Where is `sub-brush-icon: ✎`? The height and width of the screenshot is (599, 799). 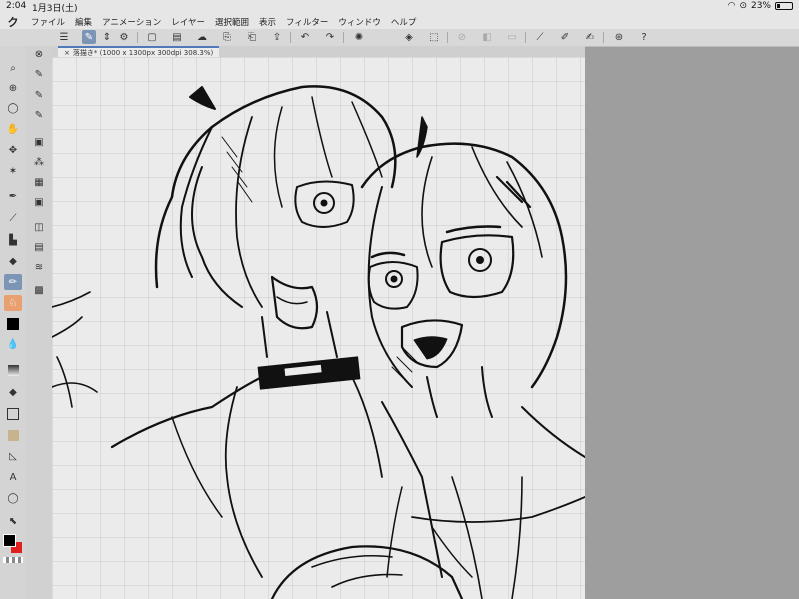 sub-brush-icon: ✎ is located at coordinates (39, 95).